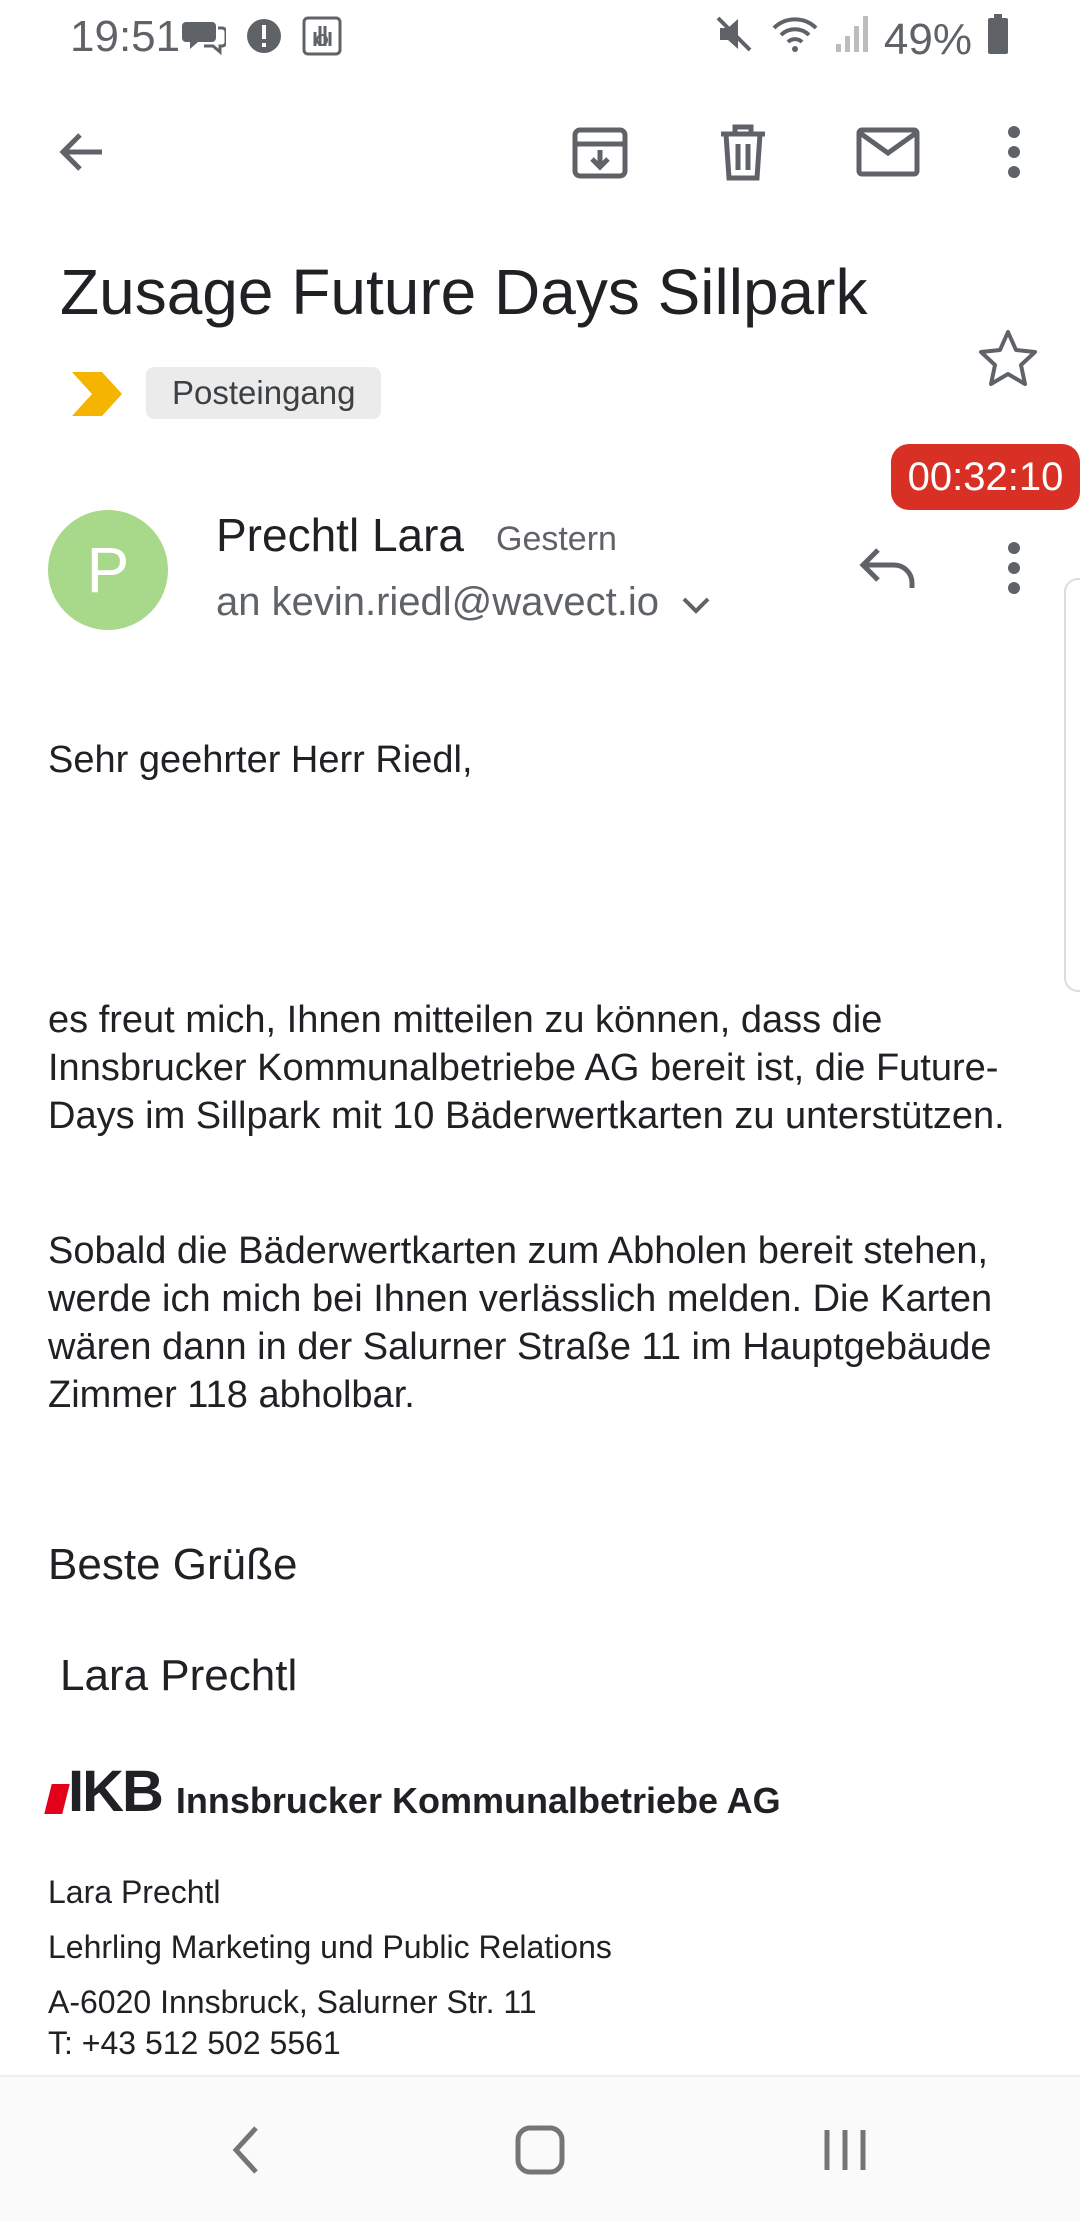  Describe the element at coordinates (438, 602) in the screenshot. I see `recipient-text: an kevin.riedl@wavect.io` at that location.